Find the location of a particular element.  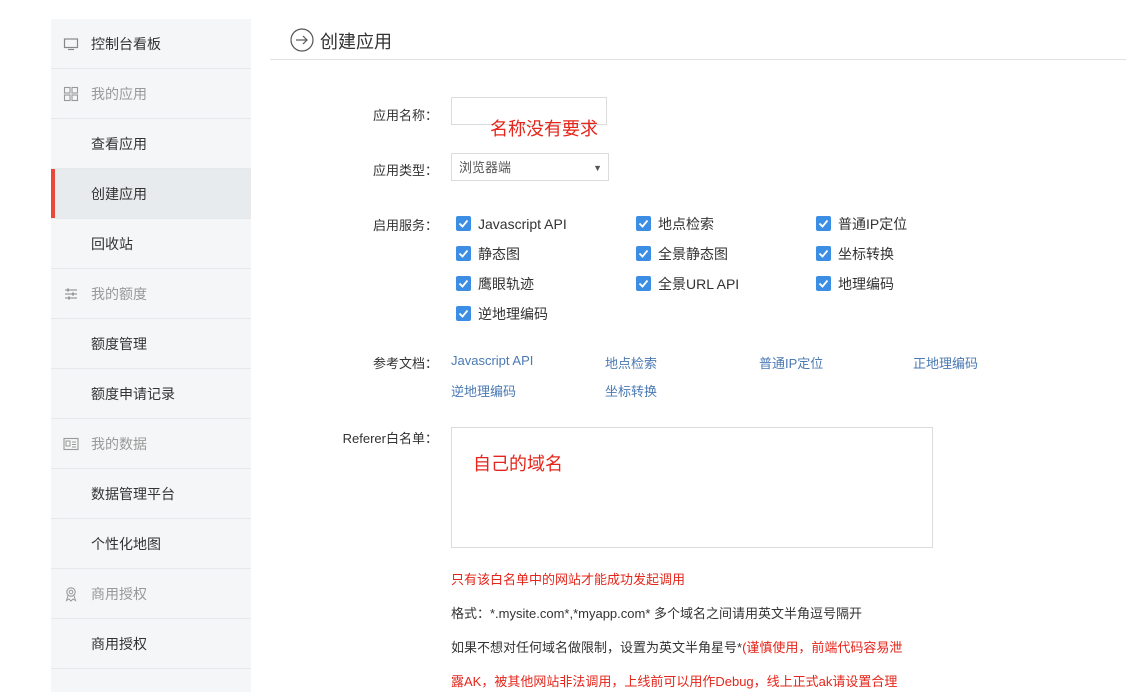

service-checkbox-coord-convert: 坐标转换 is located at coordinates (855, 254).